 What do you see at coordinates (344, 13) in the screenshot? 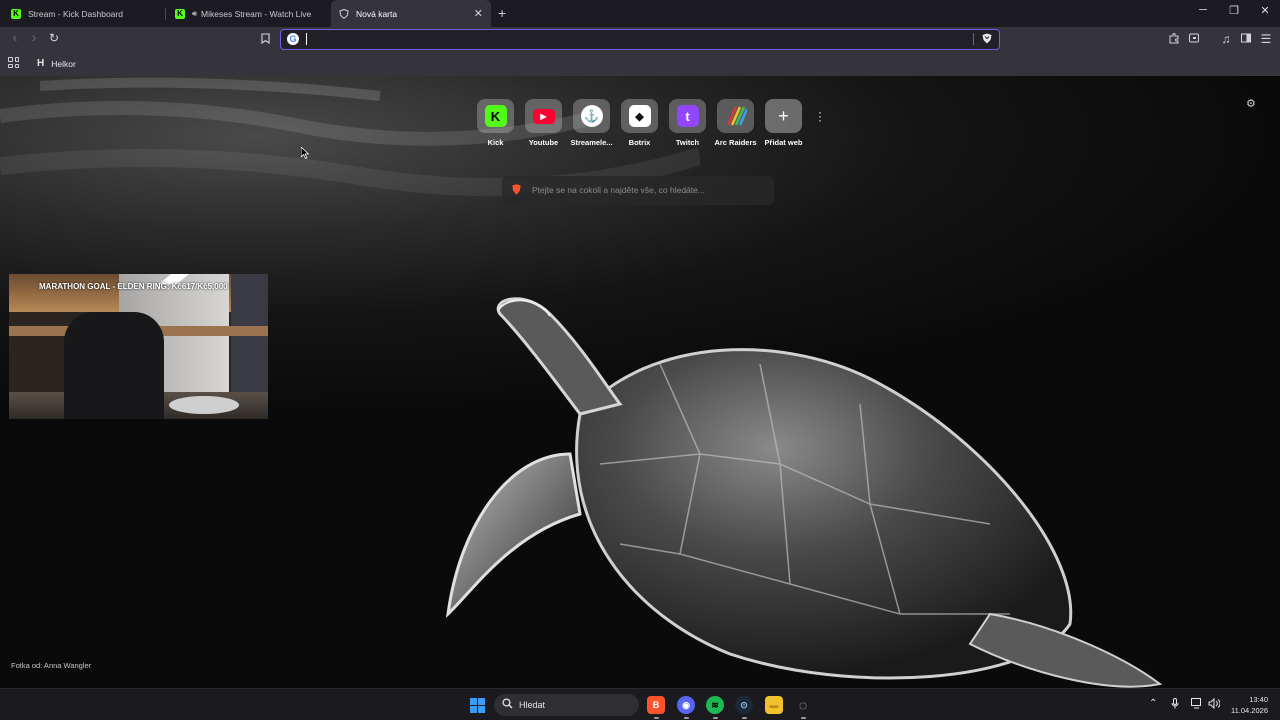
I see `brave-shield-icon` at bounding box center [344, 13].